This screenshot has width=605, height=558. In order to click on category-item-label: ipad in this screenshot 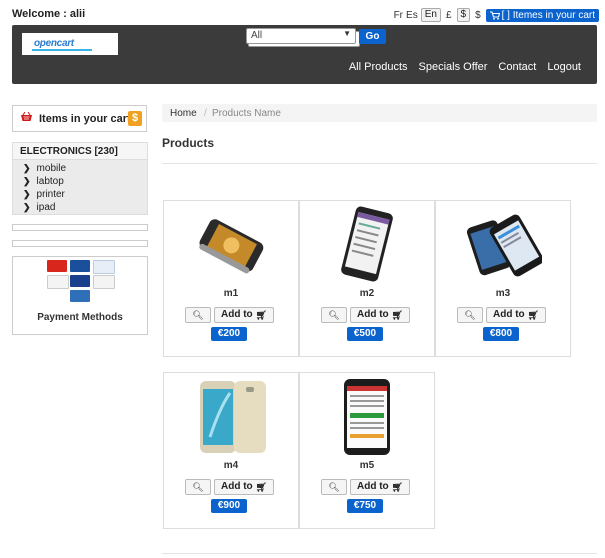, I will do `click(46, 207)`.